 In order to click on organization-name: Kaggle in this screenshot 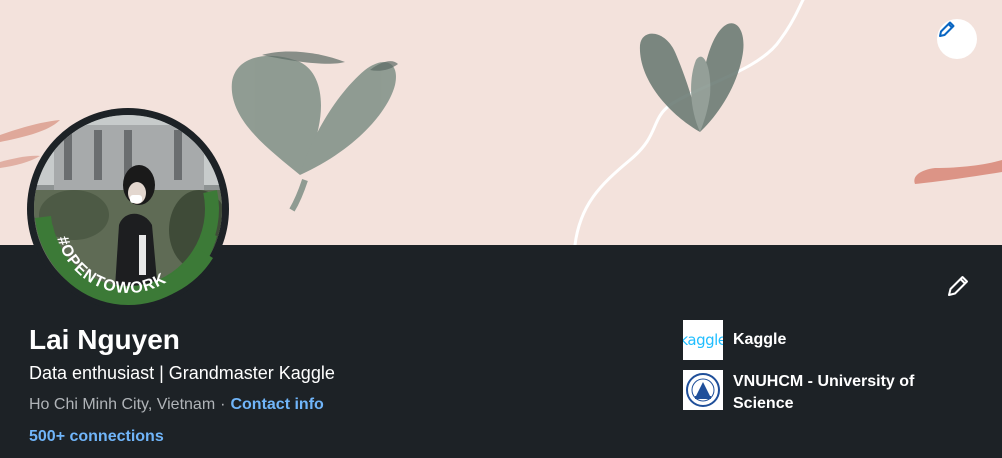, I will do `click(760, 339)`.